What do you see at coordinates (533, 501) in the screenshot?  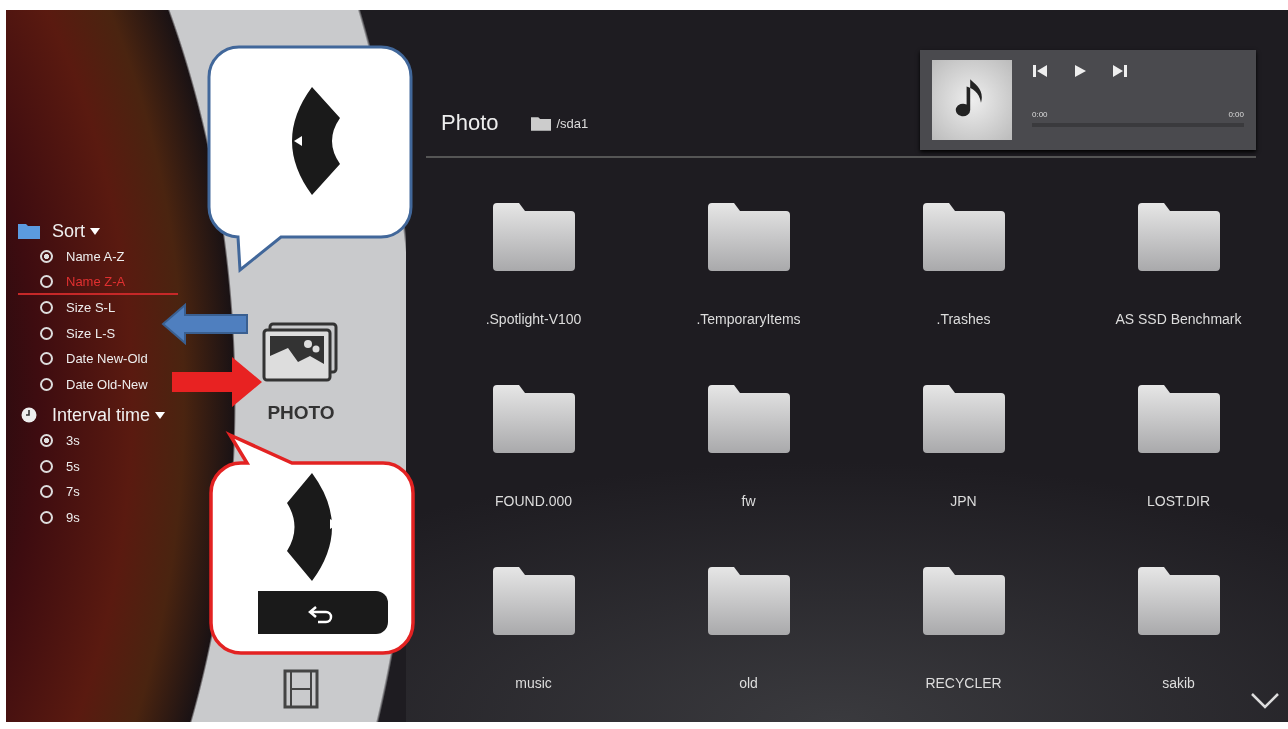 I see `folder-name: FOUND.000` at bounding box center [533, 501].